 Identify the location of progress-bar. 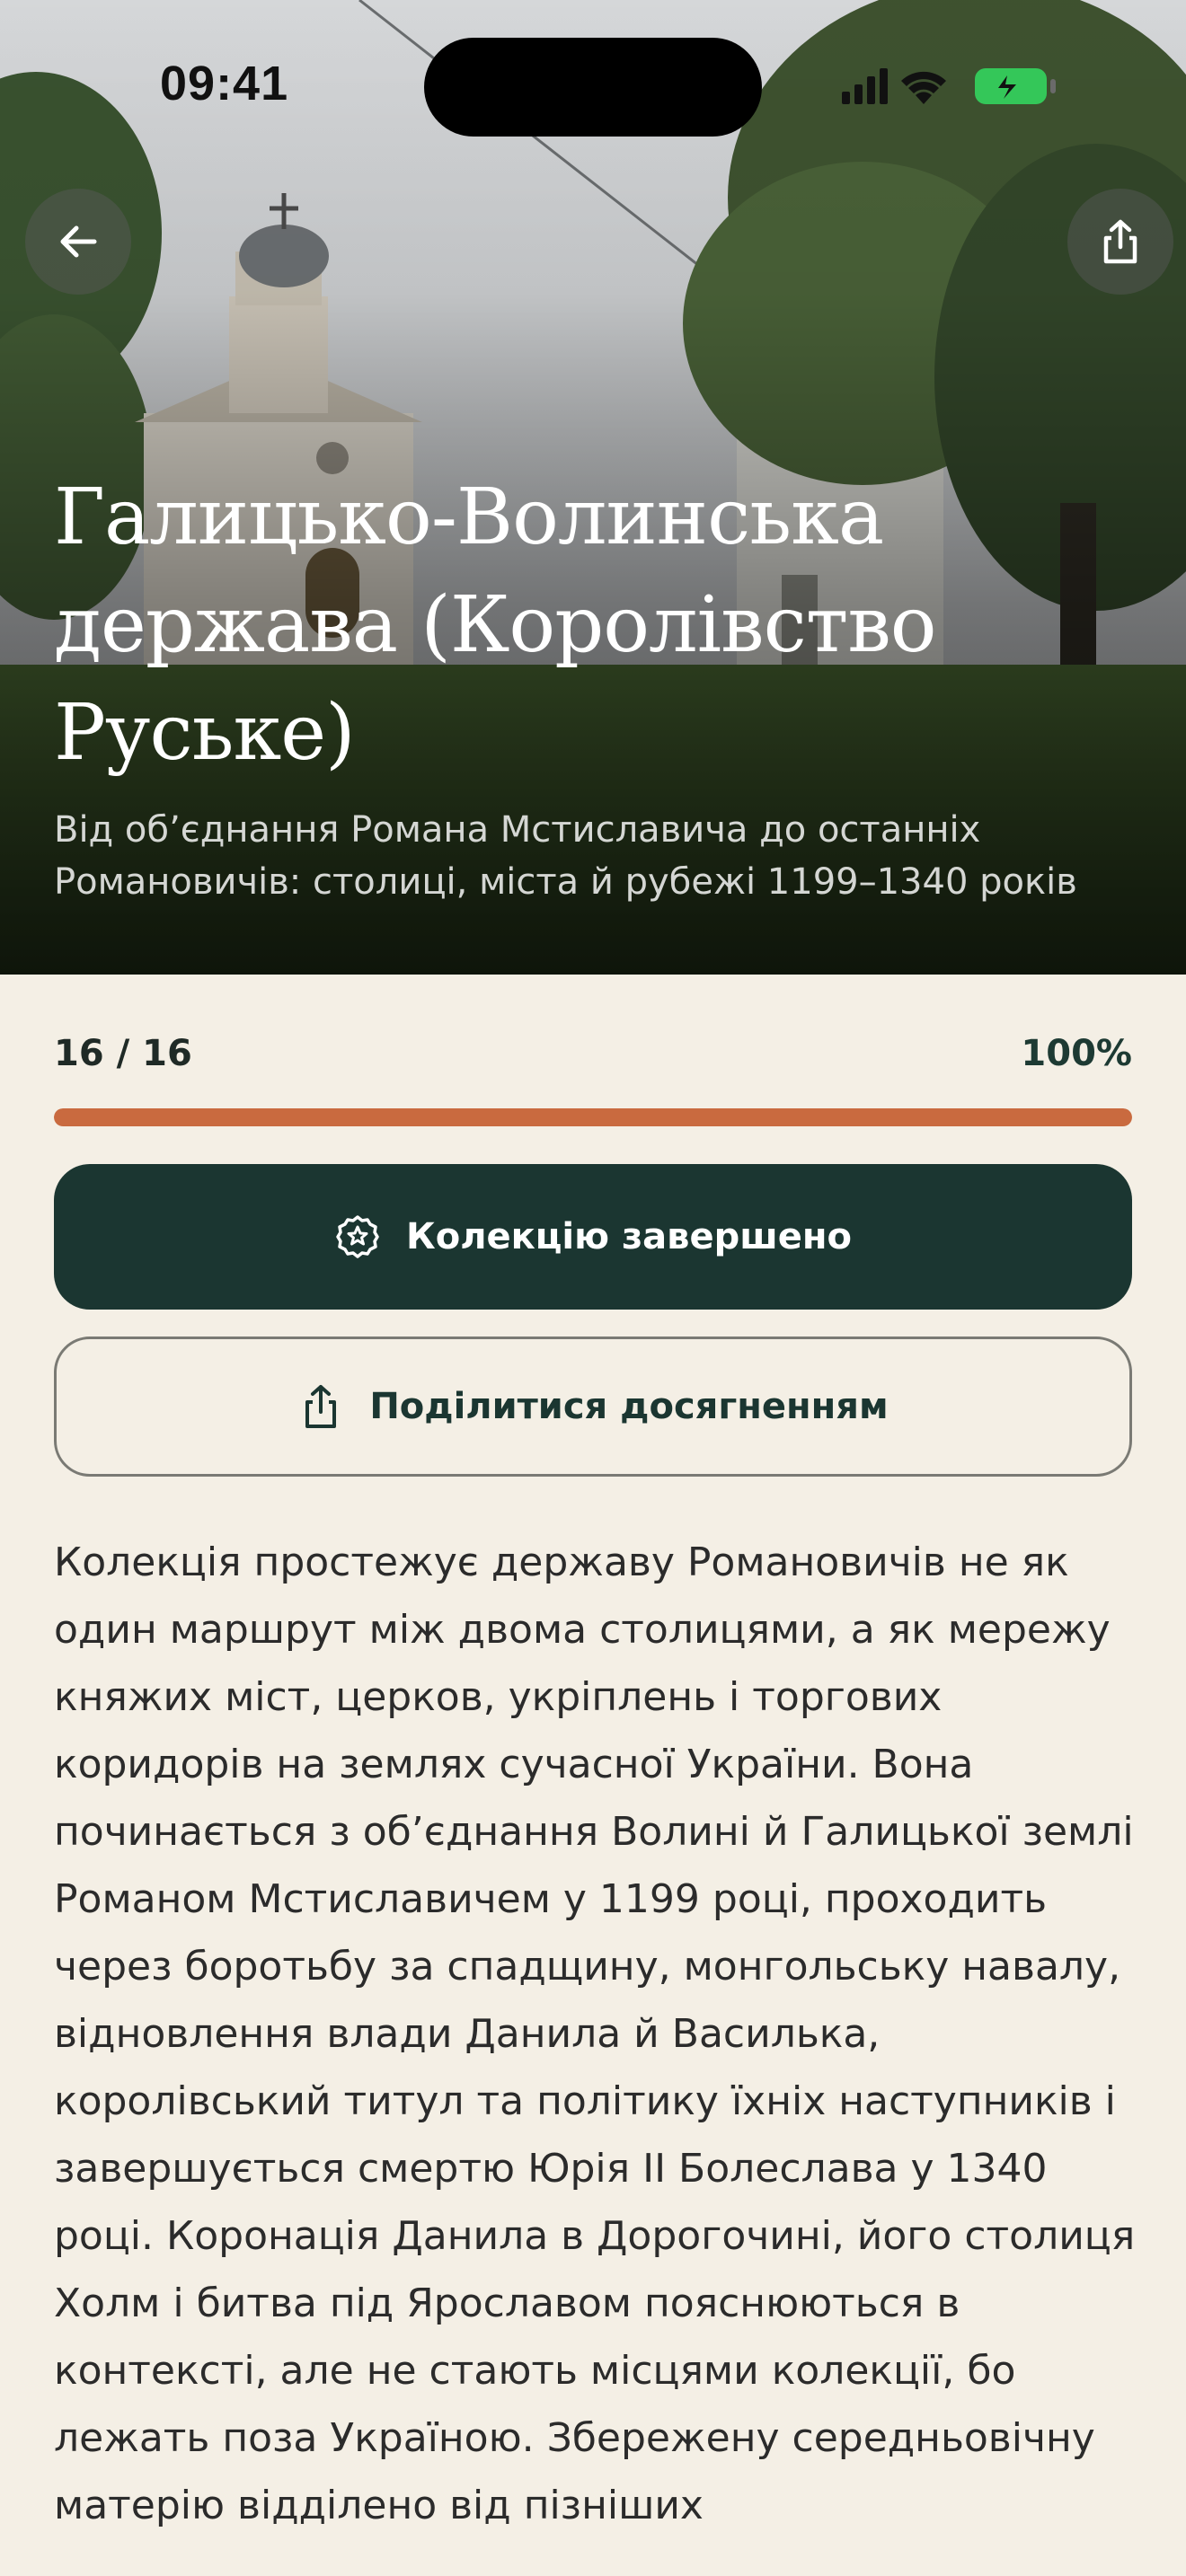
(593, 1117).